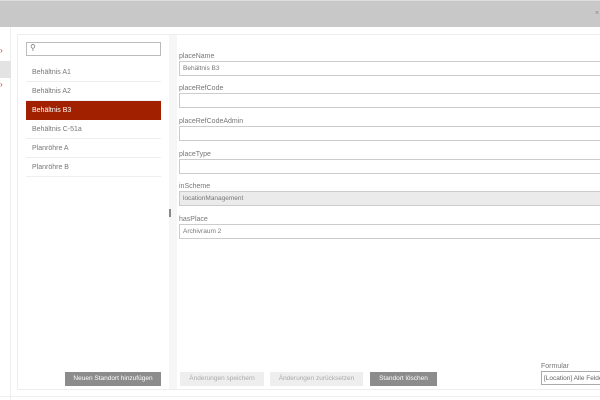 Image resolution: width=600 pixels, height=400 pixels. What do you see at coordinates (389, 133) in the screenshot?
I see `placerefcodeadmin-input` at bounding box center [389, 133].